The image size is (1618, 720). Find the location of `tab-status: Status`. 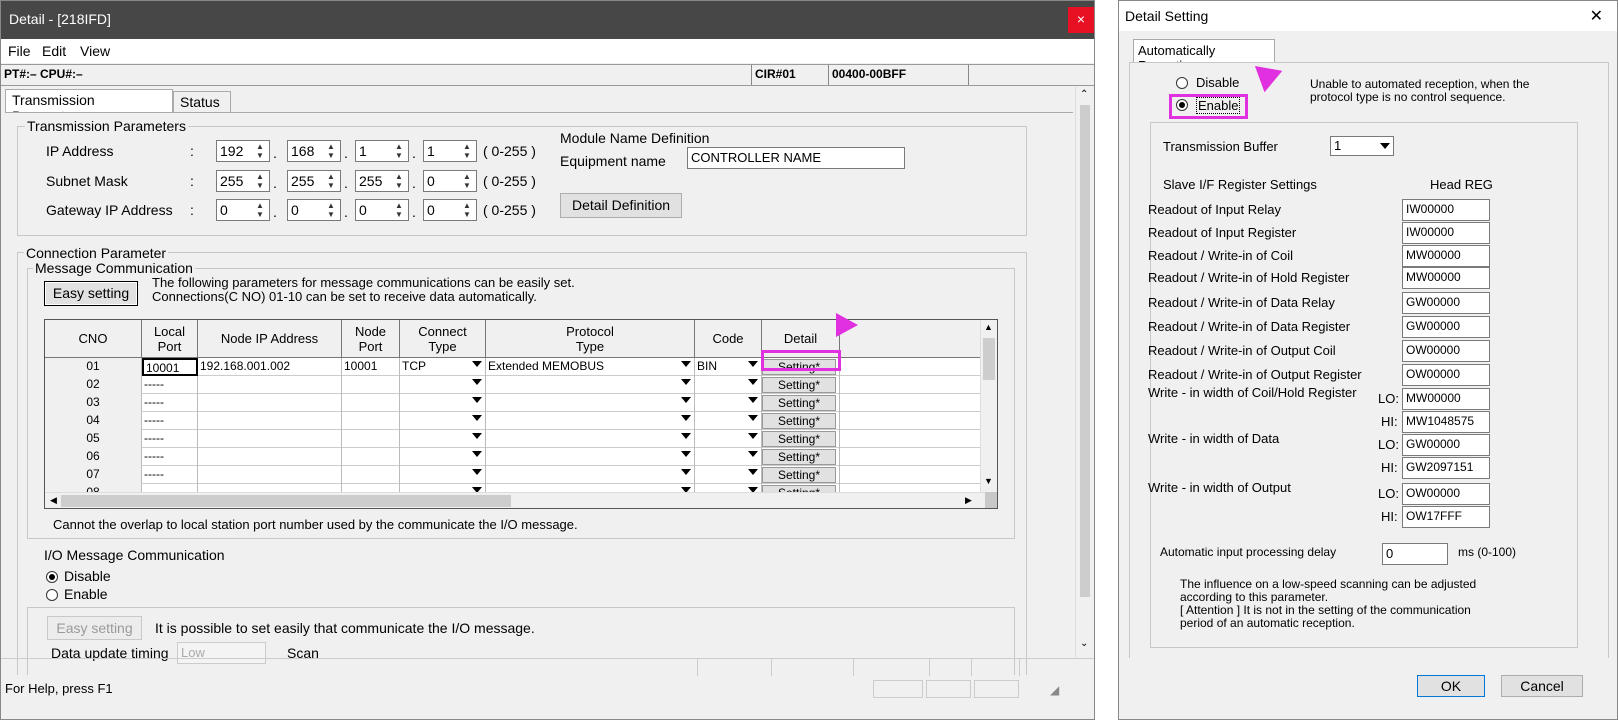

tab-status: Status is located at coordinates (202, 102).